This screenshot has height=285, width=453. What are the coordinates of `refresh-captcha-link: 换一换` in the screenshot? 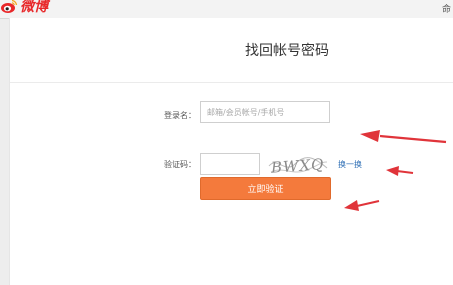 It's located at (350, 164).